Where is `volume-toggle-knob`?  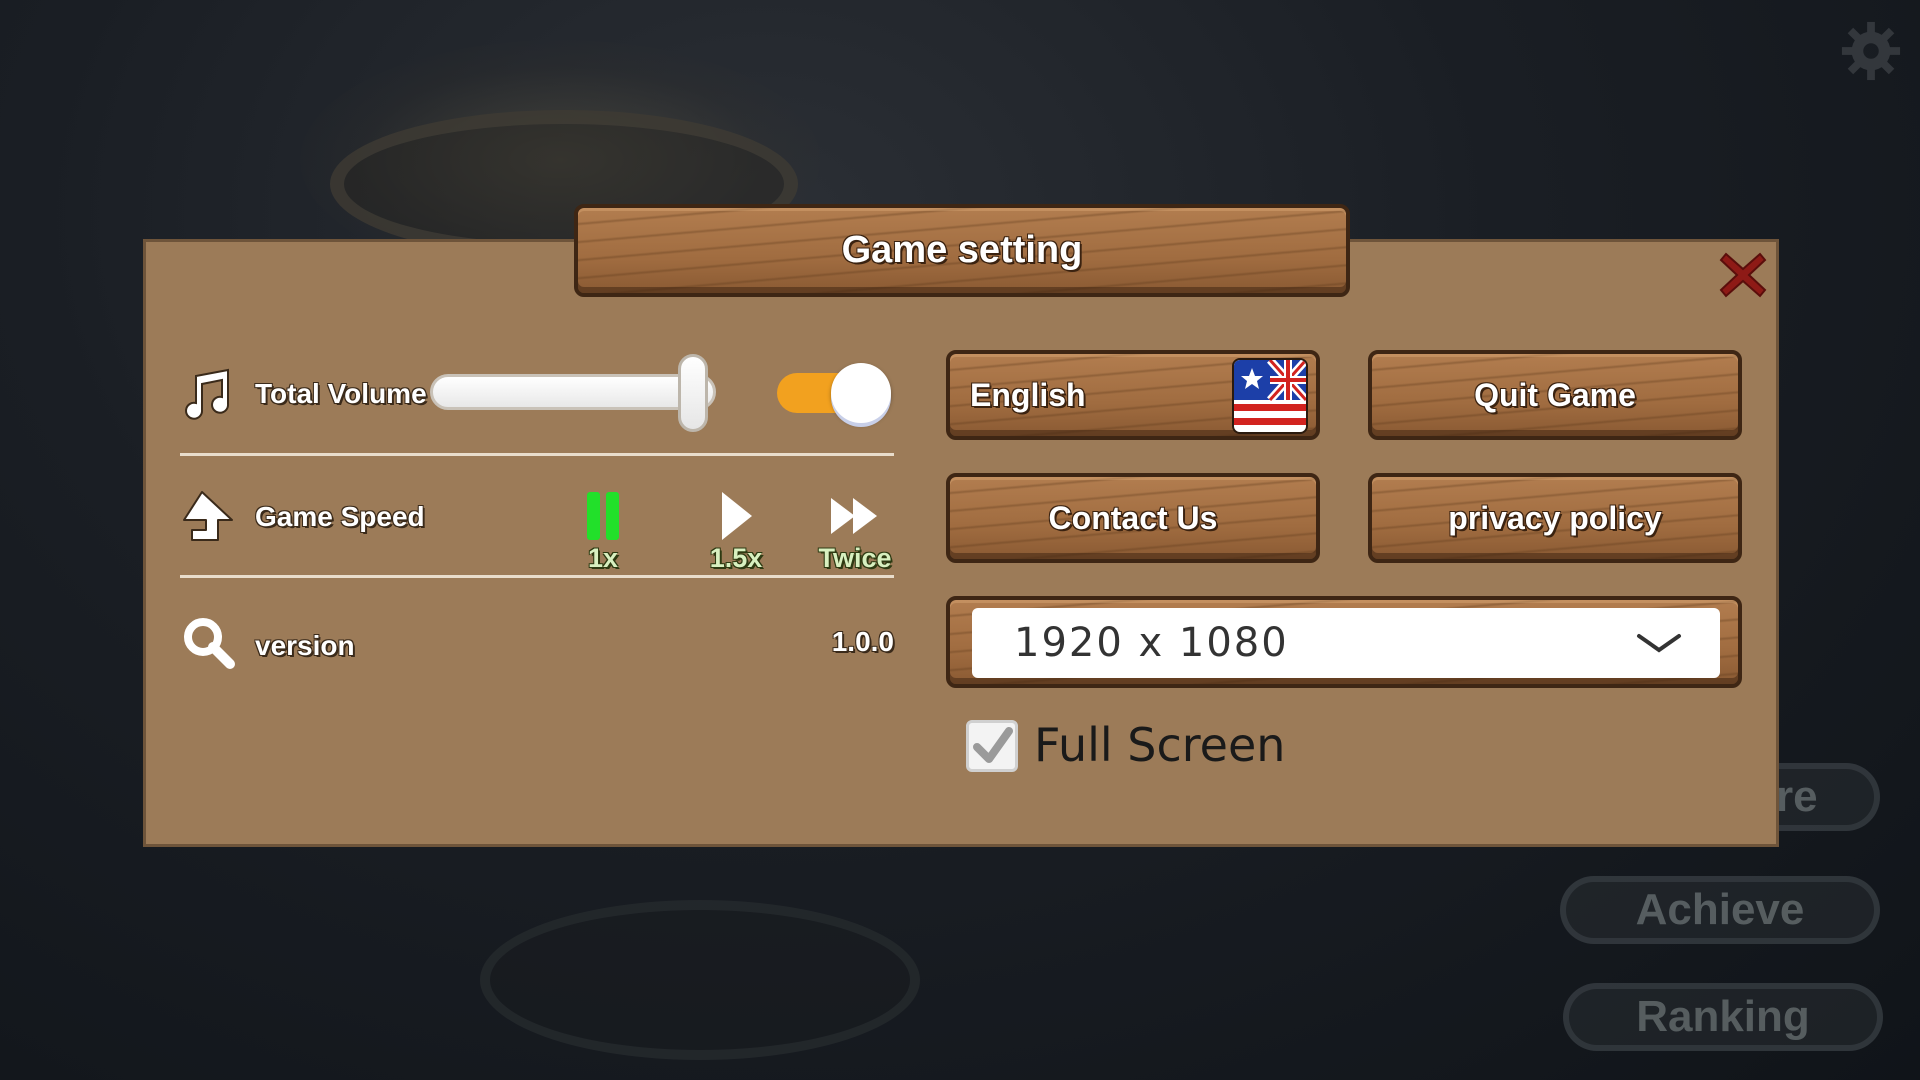
volume-toggle-knob is located at coordinates (861, 393).